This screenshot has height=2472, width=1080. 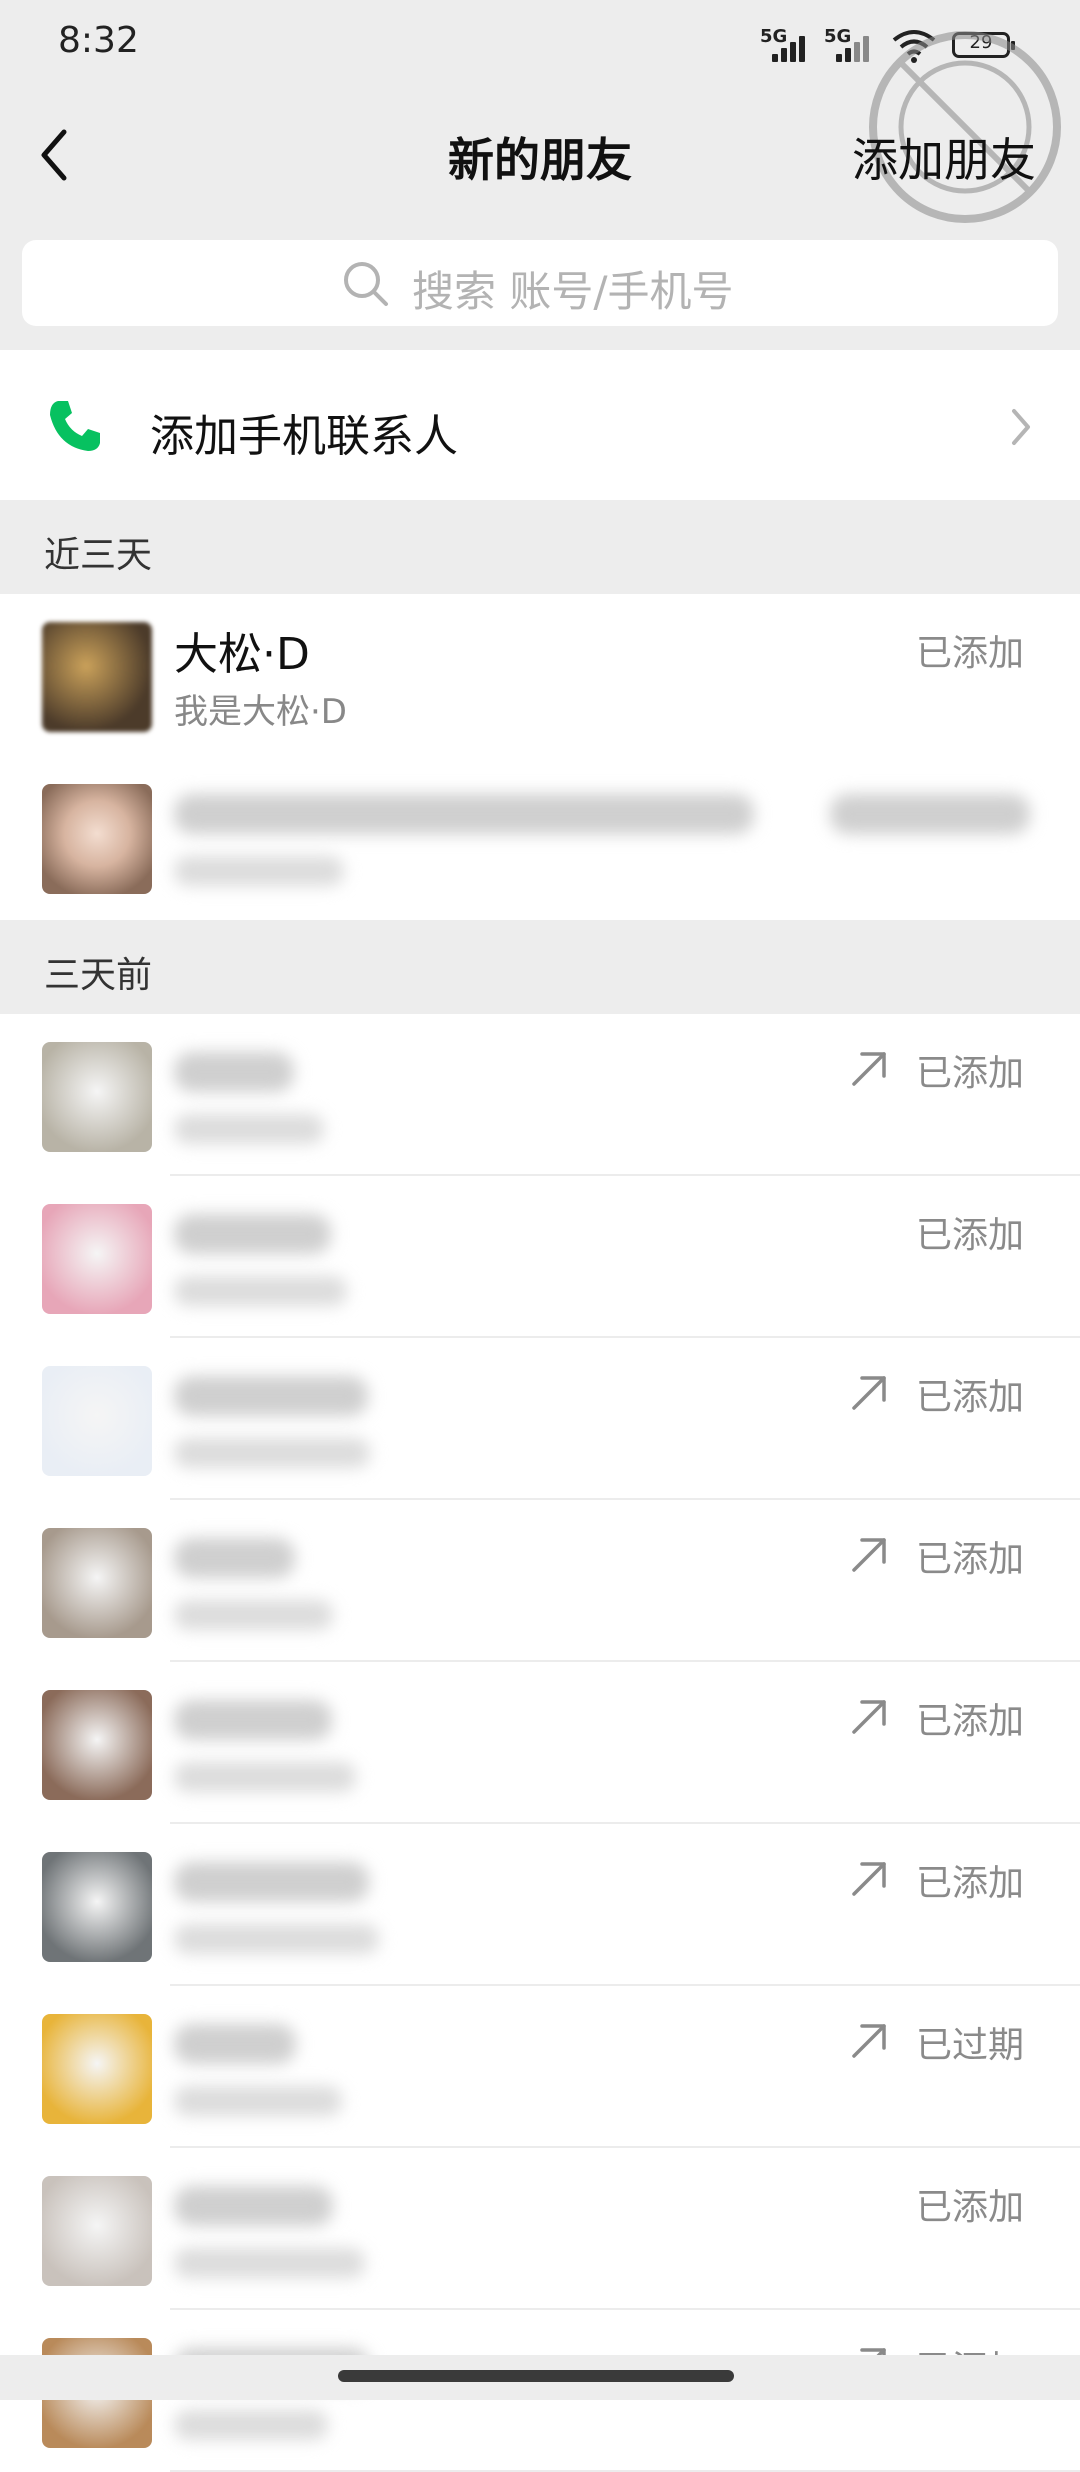 What do you see at coordinates (1021, 427) in the screenshot?
I see `chevron-right-icon` at bounding box center [1021, 427].